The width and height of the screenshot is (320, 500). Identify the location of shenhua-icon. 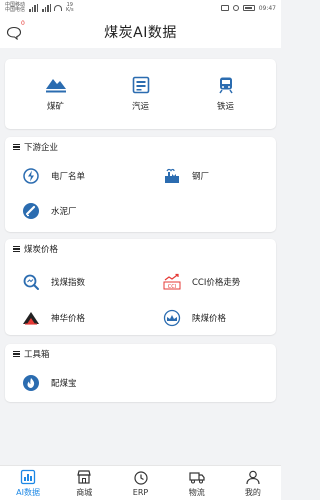
(31, 318).